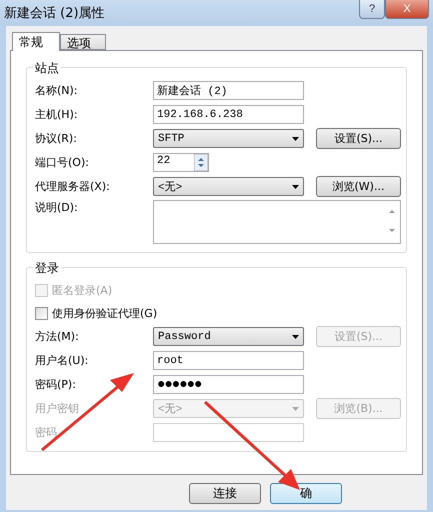 The image size is (433, 512). Describe the element at coordinates (47, 68) in the screenshot. I see `group-title: 站点` at that location.